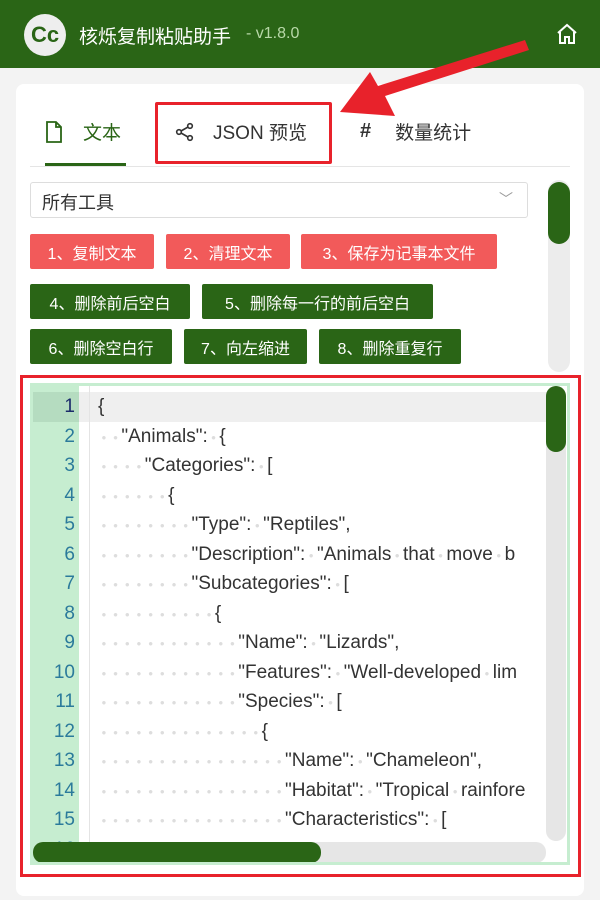 The height and width of the screenshot is (900, 600). Describe the element at coordinates (249, 643) in the screenshot. I see `code-text: • • • • • • • • • • • • "Name": • "Lizards",` at that location.